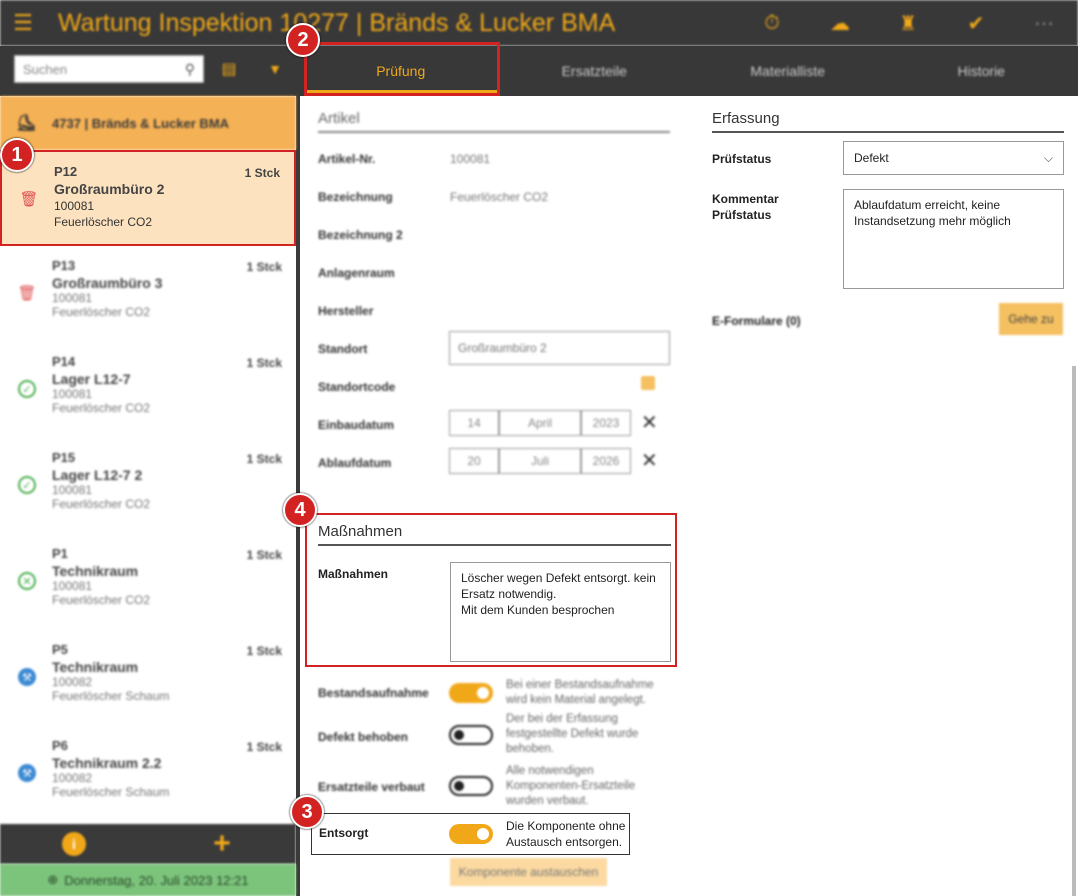 The image size is (1078, 896). What do you see at coordinates (357, 387) in the screenshot?
I see `label-standortcode: Standortcode` at bounding box center [357, 387].